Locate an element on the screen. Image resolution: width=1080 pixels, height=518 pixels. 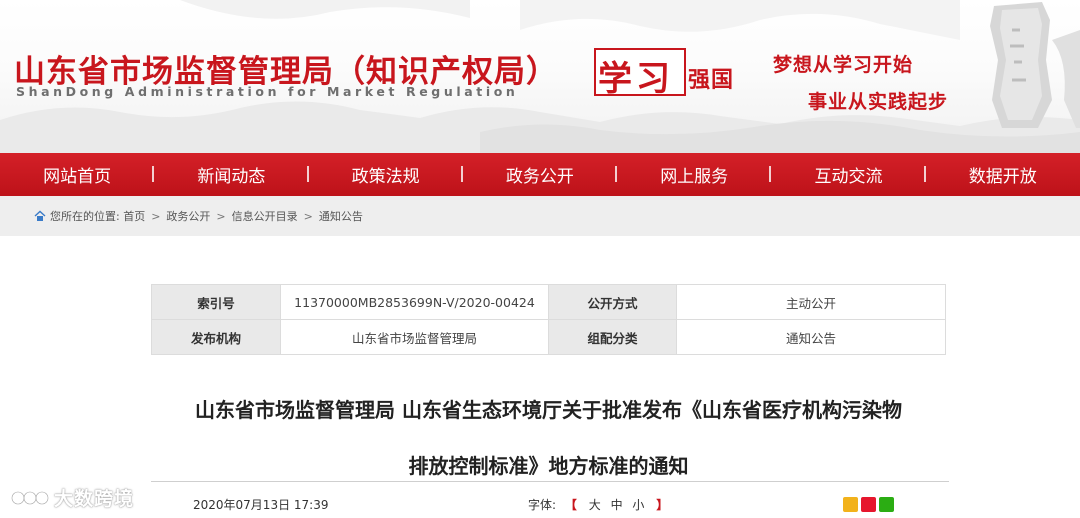
wechat-share-icon is located at coordinates (886, 504).